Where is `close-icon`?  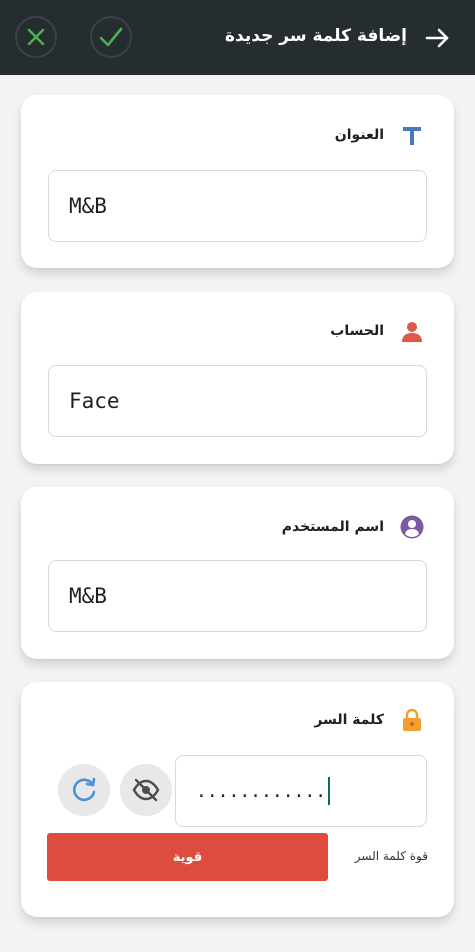
close-icon is located at coordinates (36, 37).